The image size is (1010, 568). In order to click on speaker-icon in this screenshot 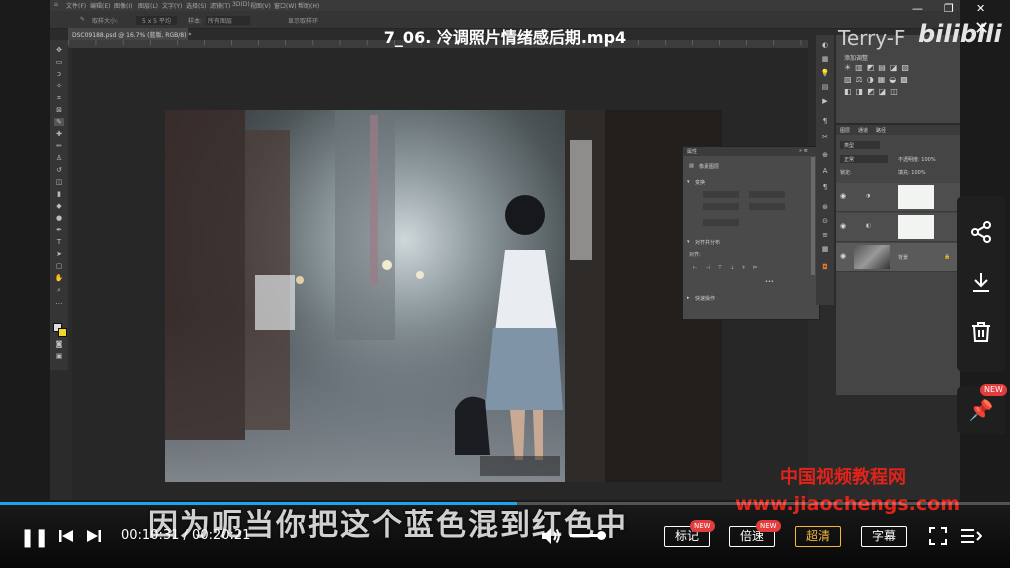, I will do `click(551, 536)`.